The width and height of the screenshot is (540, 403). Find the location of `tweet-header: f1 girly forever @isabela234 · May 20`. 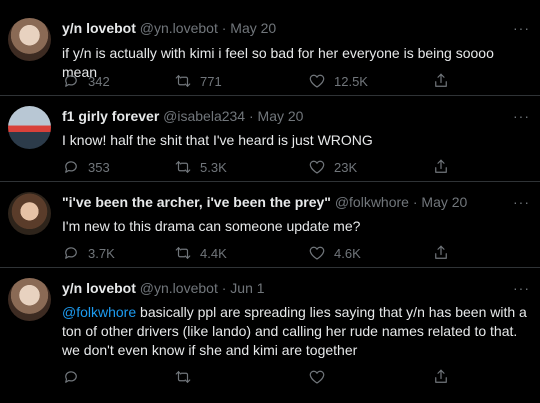

tweet-header: f1 girly forever @isabela234 · May 20 is located at coordinates (182, 116).